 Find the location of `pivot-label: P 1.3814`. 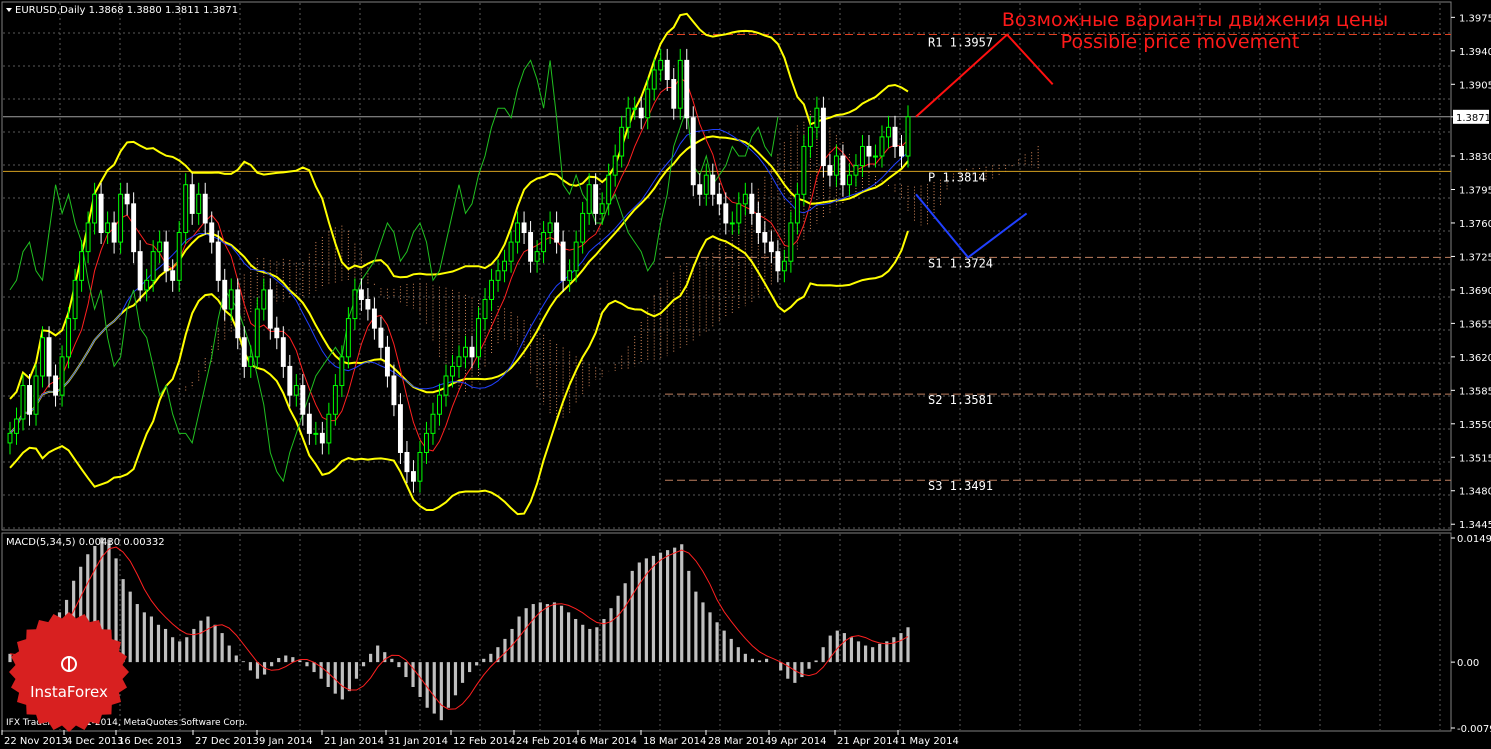

pivot-label: P 1.3814 is located at coordinates (957, 177).